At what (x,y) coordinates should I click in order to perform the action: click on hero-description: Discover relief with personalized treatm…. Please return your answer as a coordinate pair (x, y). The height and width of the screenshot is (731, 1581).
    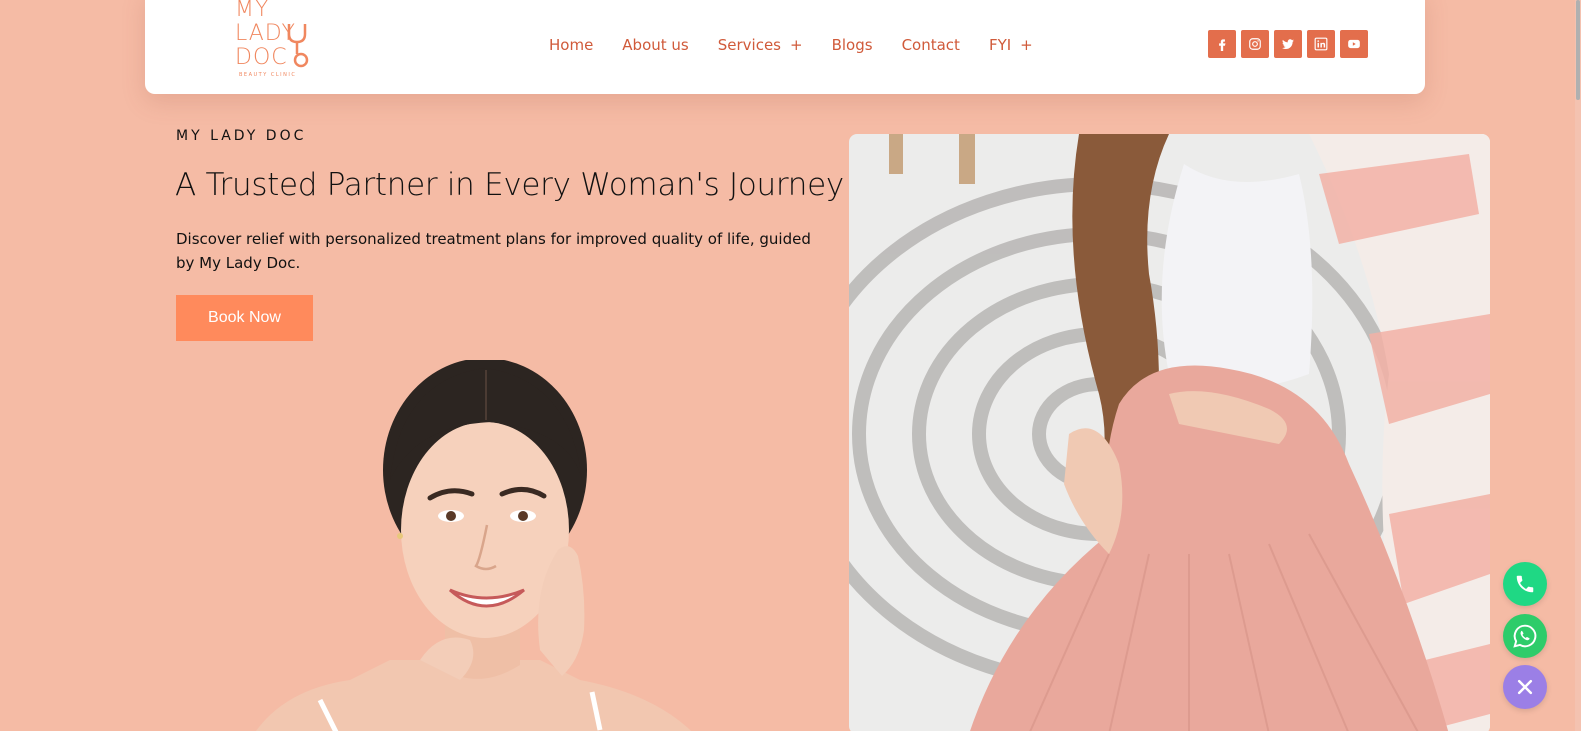
    Looking at the image, I should click on (493, 251).